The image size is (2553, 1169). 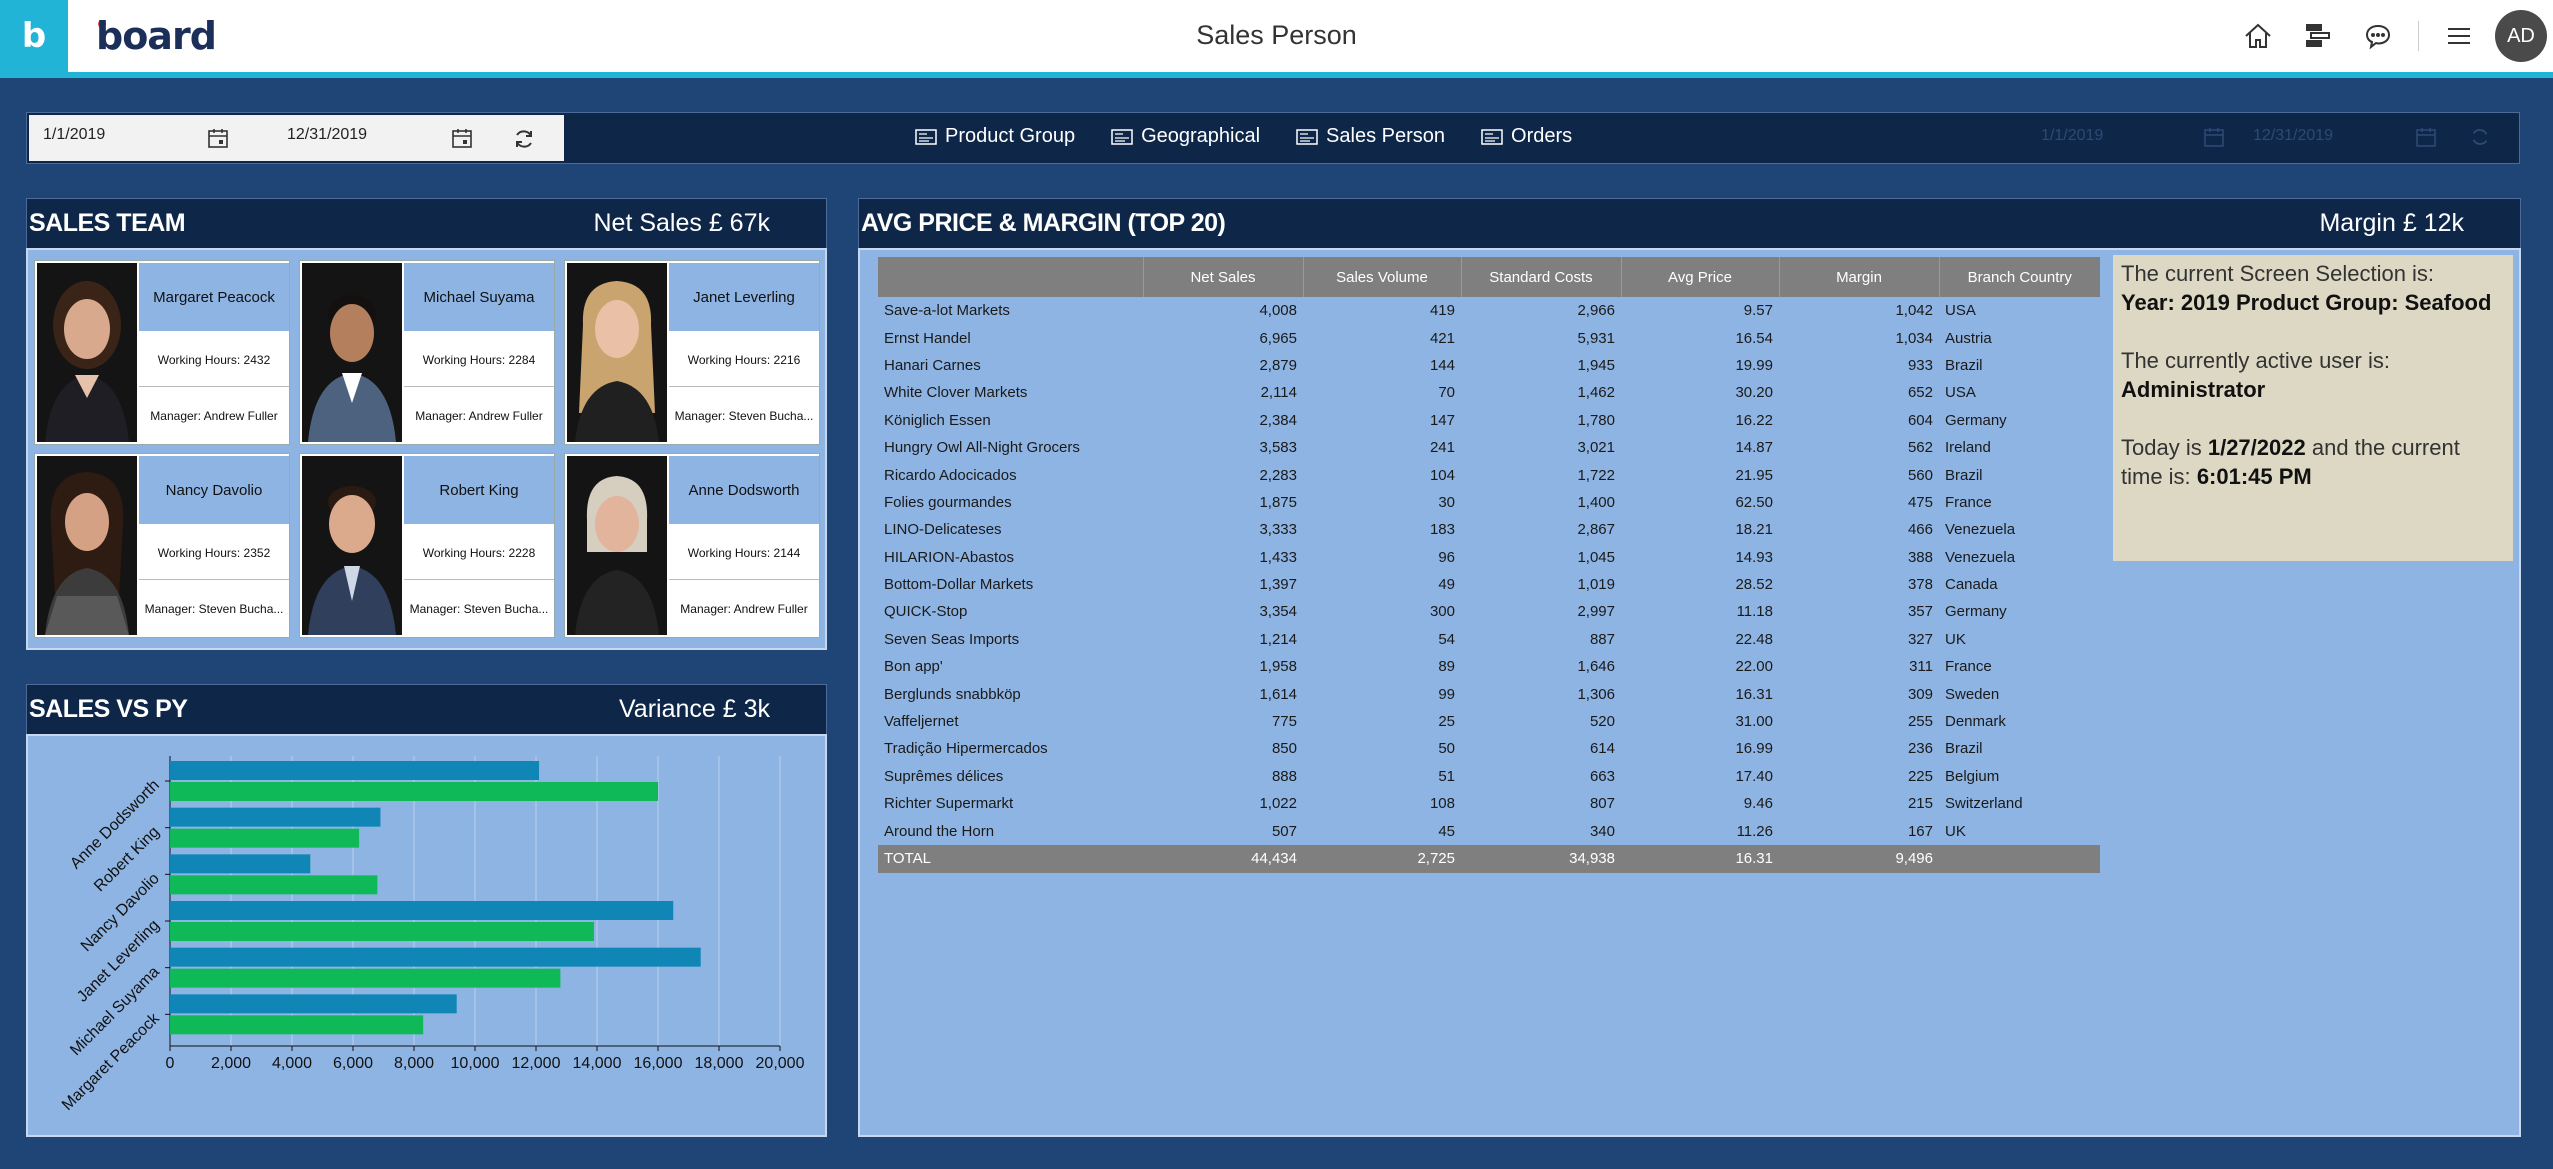 What do you see at coordinates (1446, 502) in the screenshot?
I see `table-cell: 30` at bounding box center [1446, 502].